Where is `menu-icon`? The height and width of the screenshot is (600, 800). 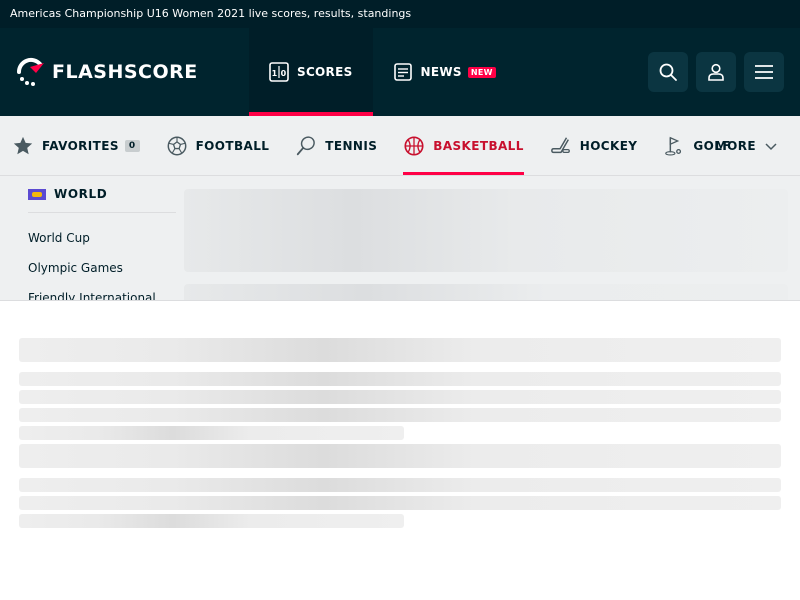 menu-icon is located at coordinates (764, 72).